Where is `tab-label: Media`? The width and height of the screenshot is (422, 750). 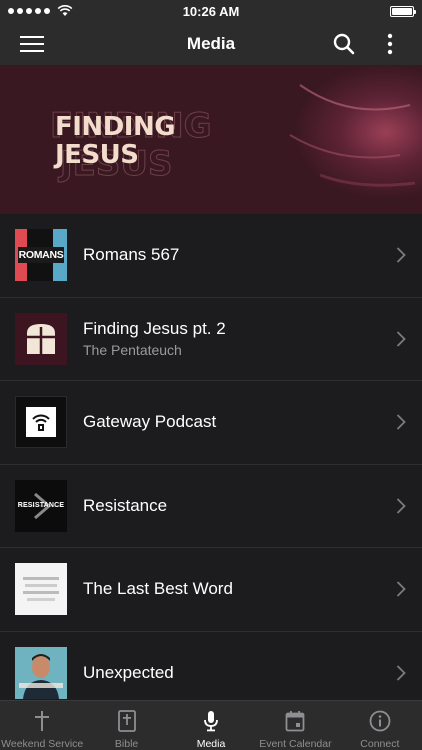 tab-label: Media is located at coordinates (211, 744).